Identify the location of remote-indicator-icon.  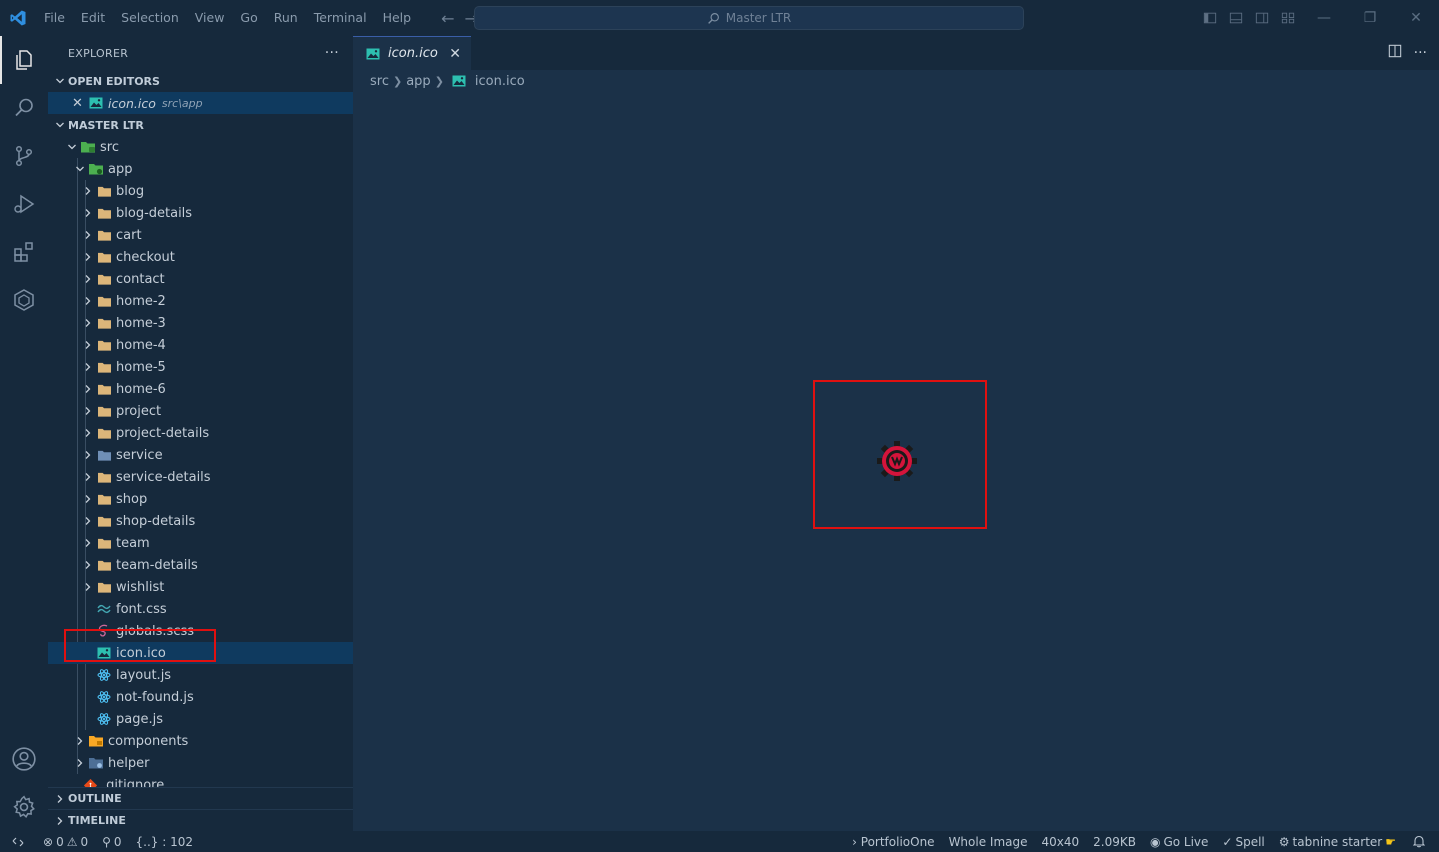
(18, 842).